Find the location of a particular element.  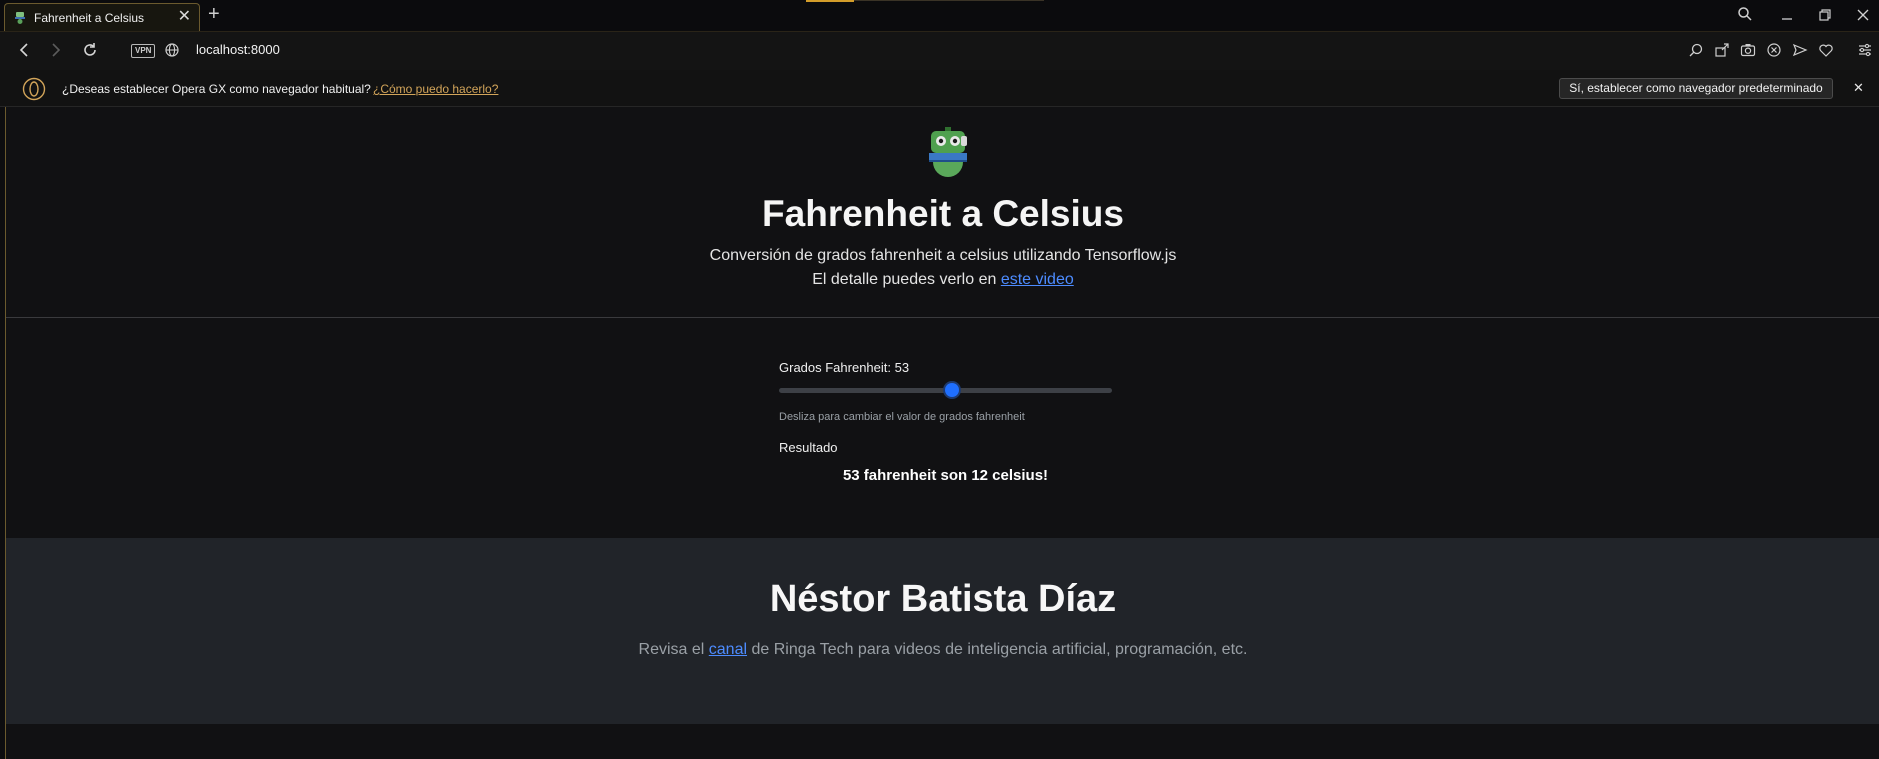

restore-icon is located at coordinates (1825, 15).